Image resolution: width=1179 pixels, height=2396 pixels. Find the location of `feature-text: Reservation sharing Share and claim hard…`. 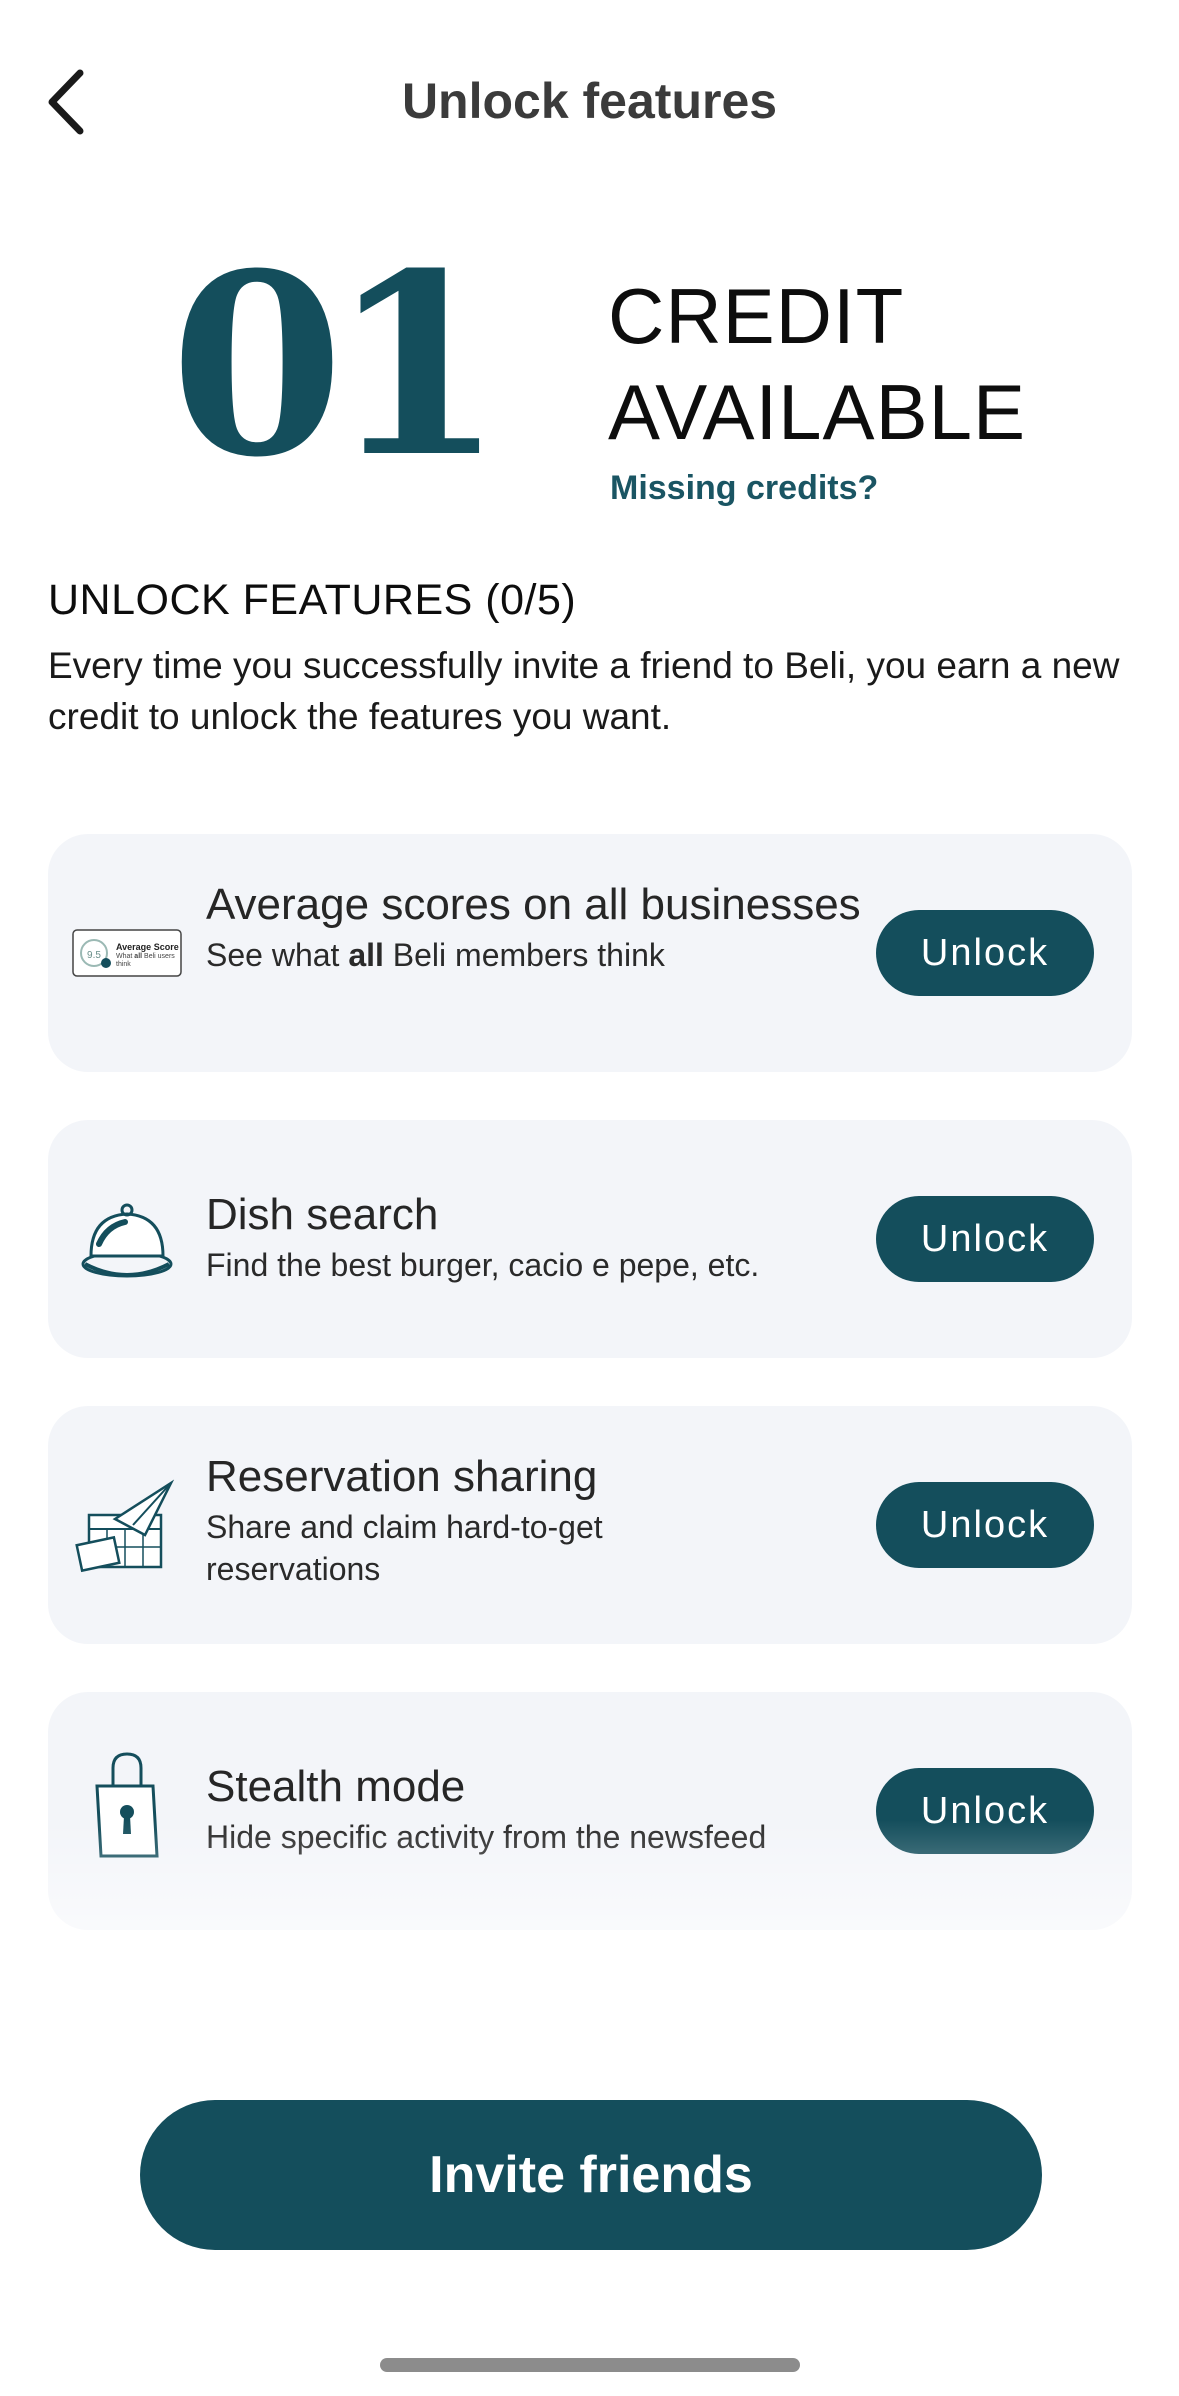

feature-text: Reservation sharing Share and claim hard… is located at coordinates (546, 1520).